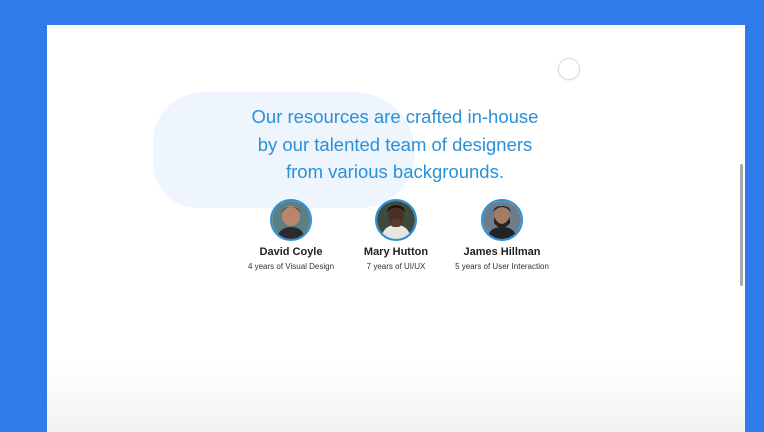 The height and width of the screenshot is (432, 764). Describe the element at coordinates (502, 266) in the screenshot. I see `member-role: 5 years of User Interaction` at that location.